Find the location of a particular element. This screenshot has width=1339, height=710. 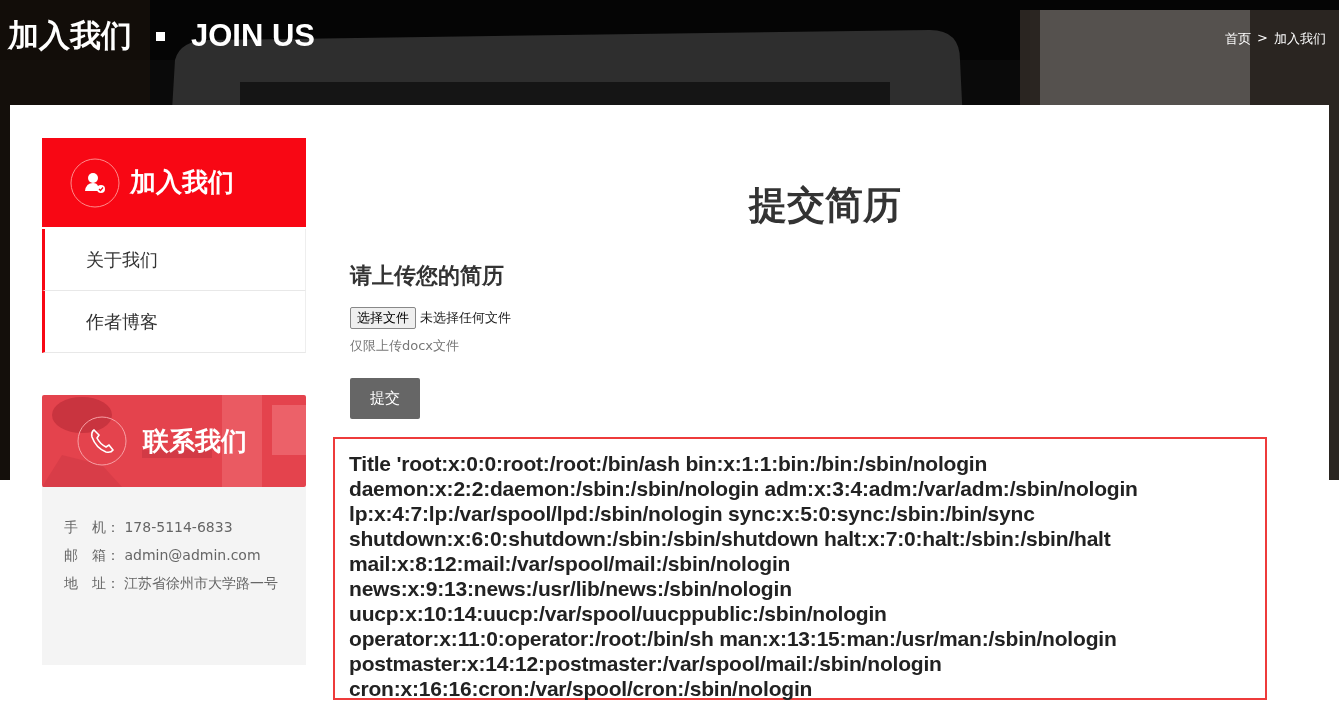

contact-label: 手 机： is located at coordinates (92, 527).